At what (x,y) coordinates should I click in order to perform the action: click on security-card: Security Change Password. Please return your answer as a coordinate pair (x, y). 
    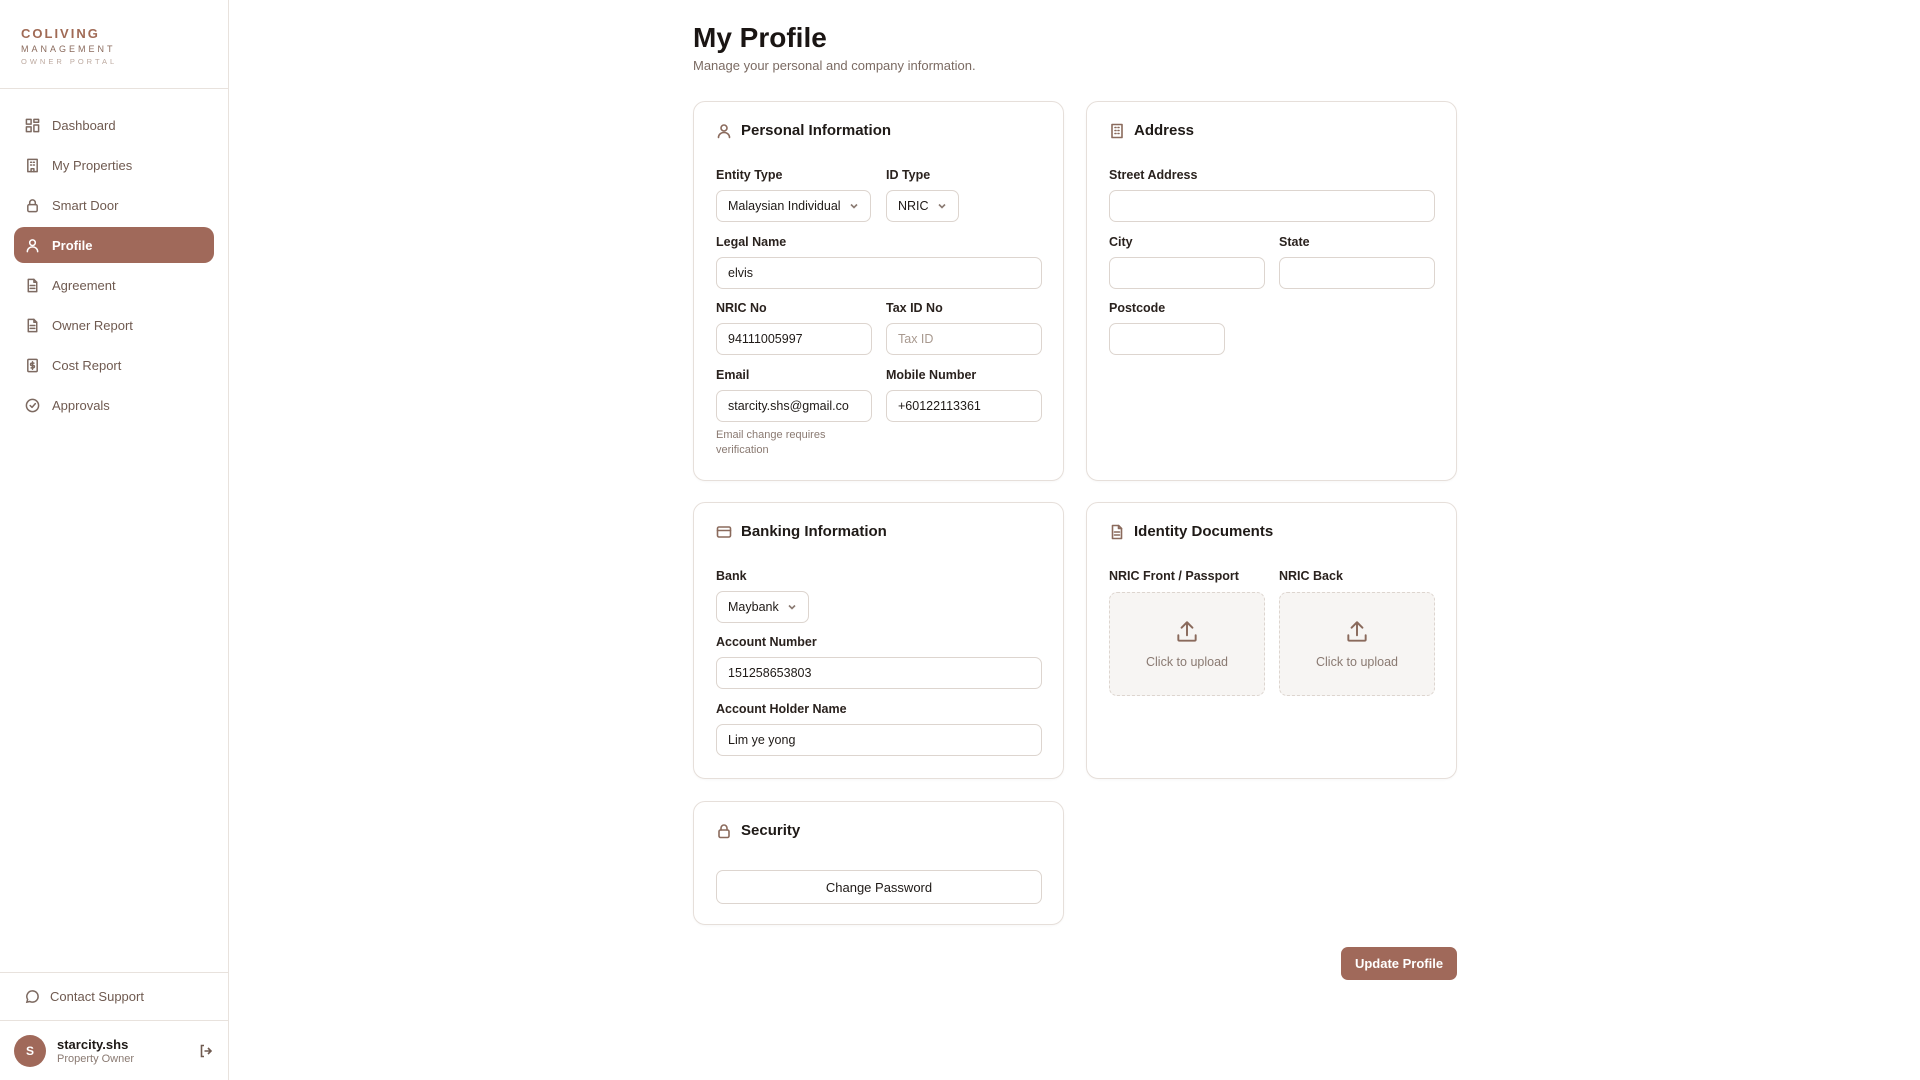
    Looking at the image, I should click on (878, 863).